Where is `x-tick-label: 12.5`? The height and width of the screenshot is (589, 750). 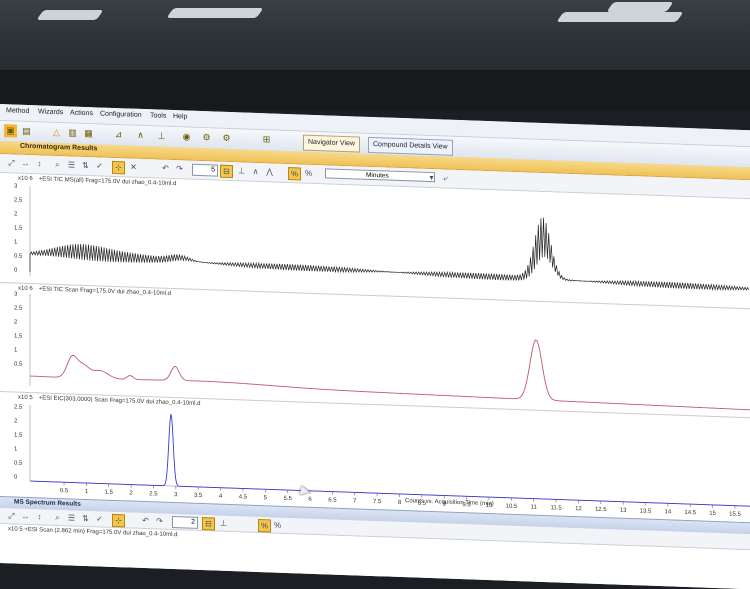
x-tick-label: 12.5 is located at coordinates (601, 510).